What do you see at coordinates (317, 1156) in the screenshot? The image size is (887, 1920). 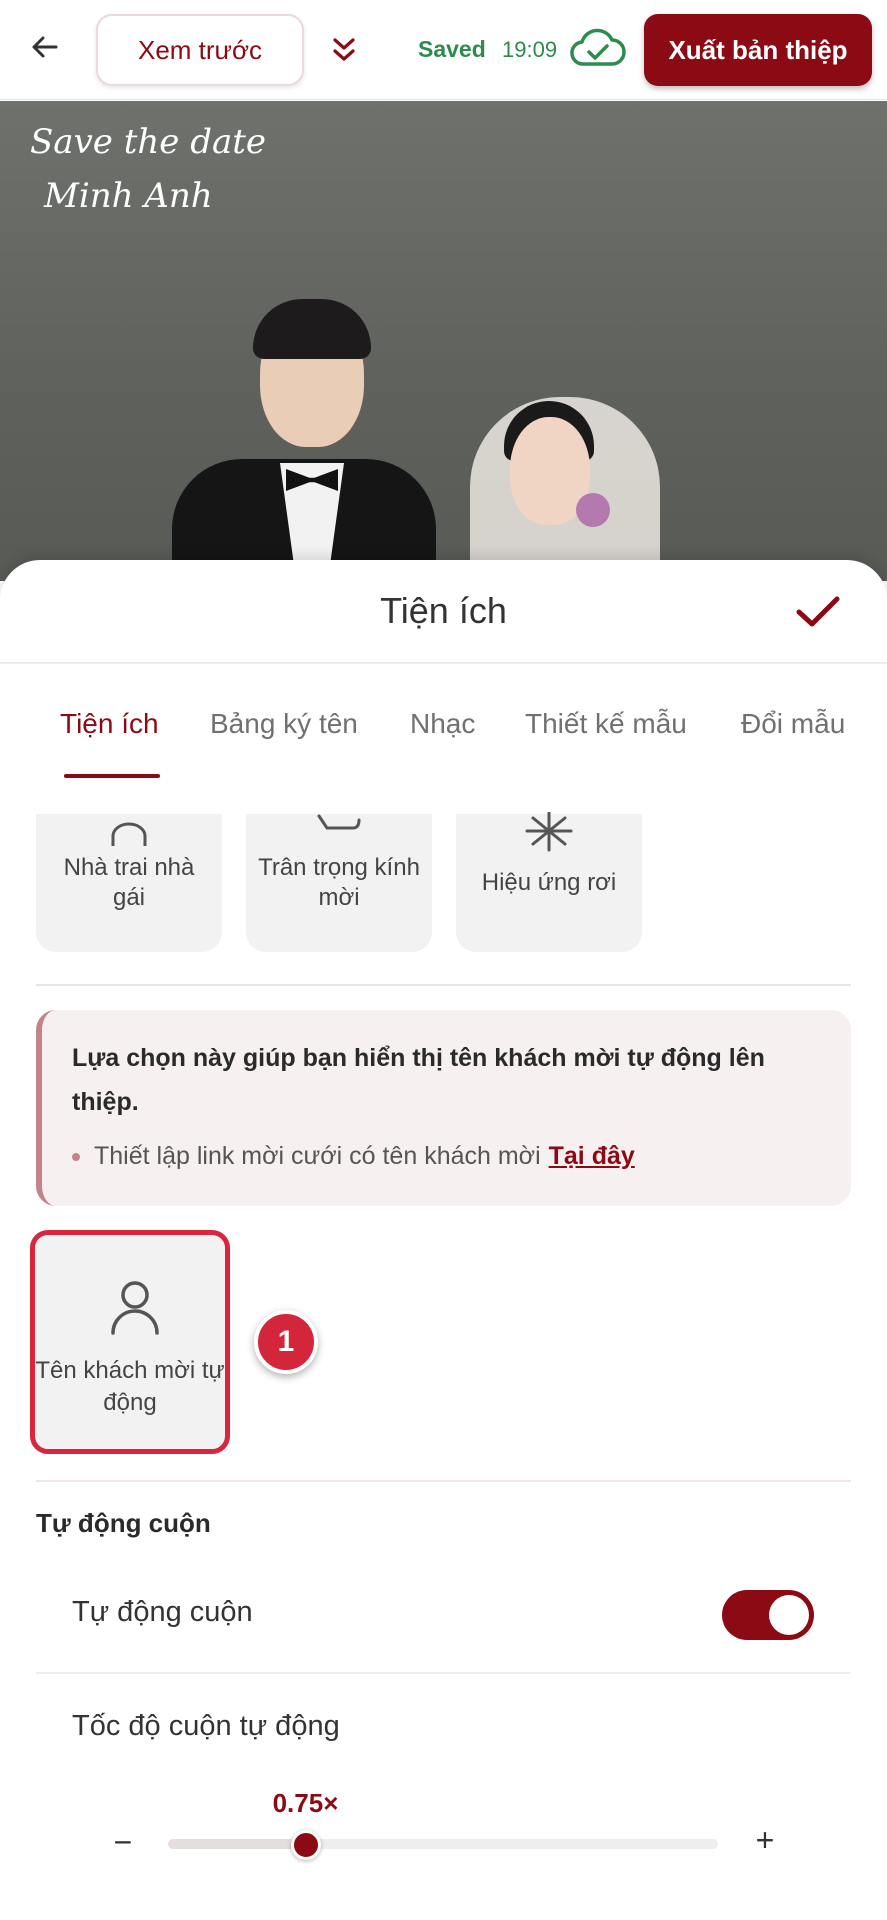 I see `info-bullet-text: Thiết lập link mời cưới có tên khách mời` at bounding box center [317, 1156].